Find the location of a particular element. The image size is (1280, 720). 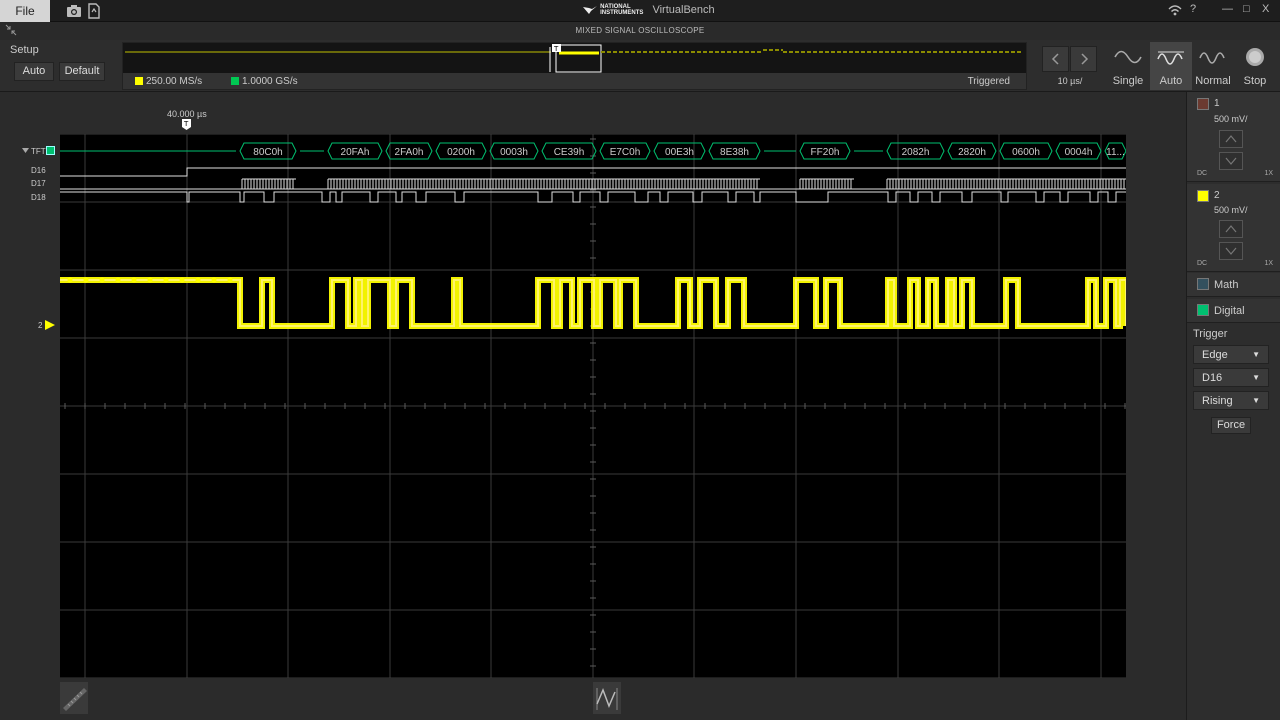

chevron-right-icon is located at coordinates (1084, 59).